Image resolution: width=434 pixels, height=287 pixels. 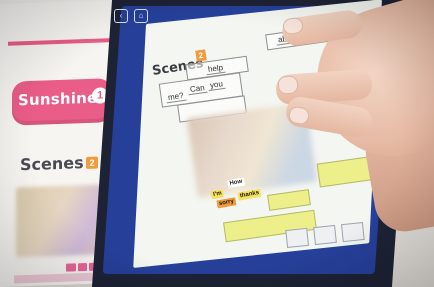 What do you see at coordinates (141, 16) in the screenshot?
I see `home-icon: ⌂` at bounding box center [141, 16].